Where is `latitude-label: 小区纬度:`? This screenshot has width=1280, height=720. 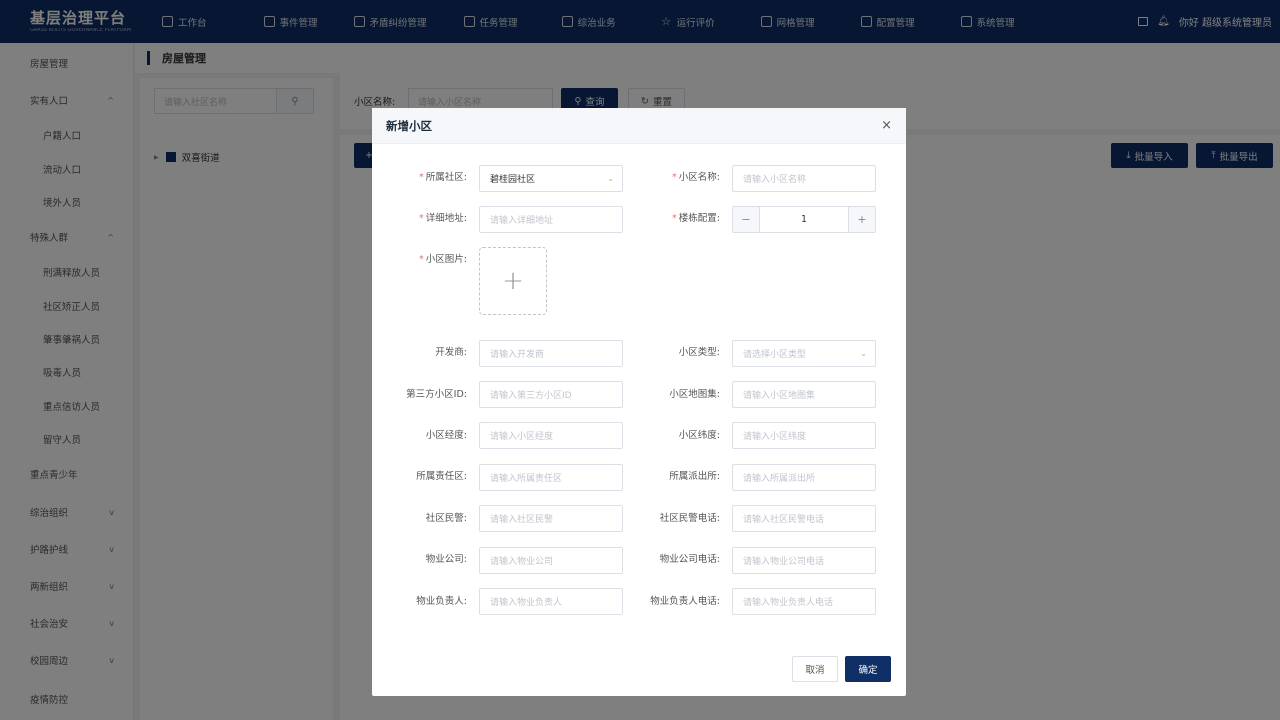 latitude-label: 小区纬度: is located at coordinates (699, 435).